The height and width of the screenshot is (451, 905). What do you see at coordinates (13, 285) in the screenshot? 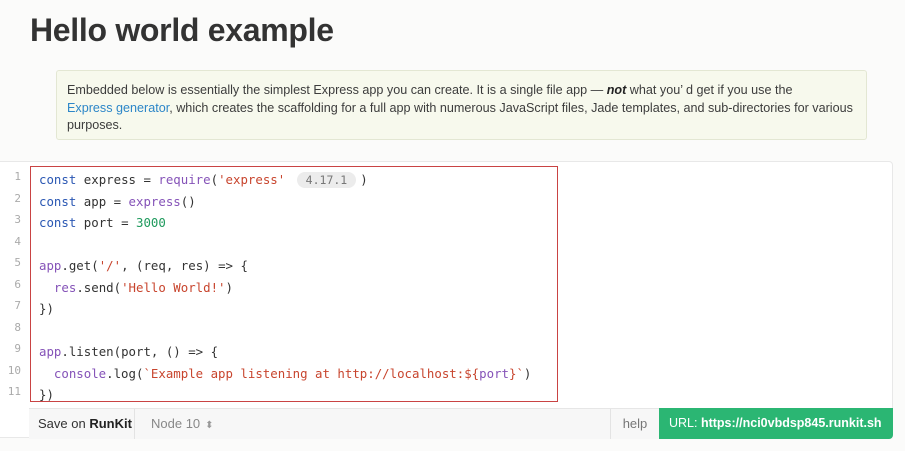
I see `line-number-gutter: 1 2 3 4 5 6 7 8 9 10 11` at bounding box center [13, 285].